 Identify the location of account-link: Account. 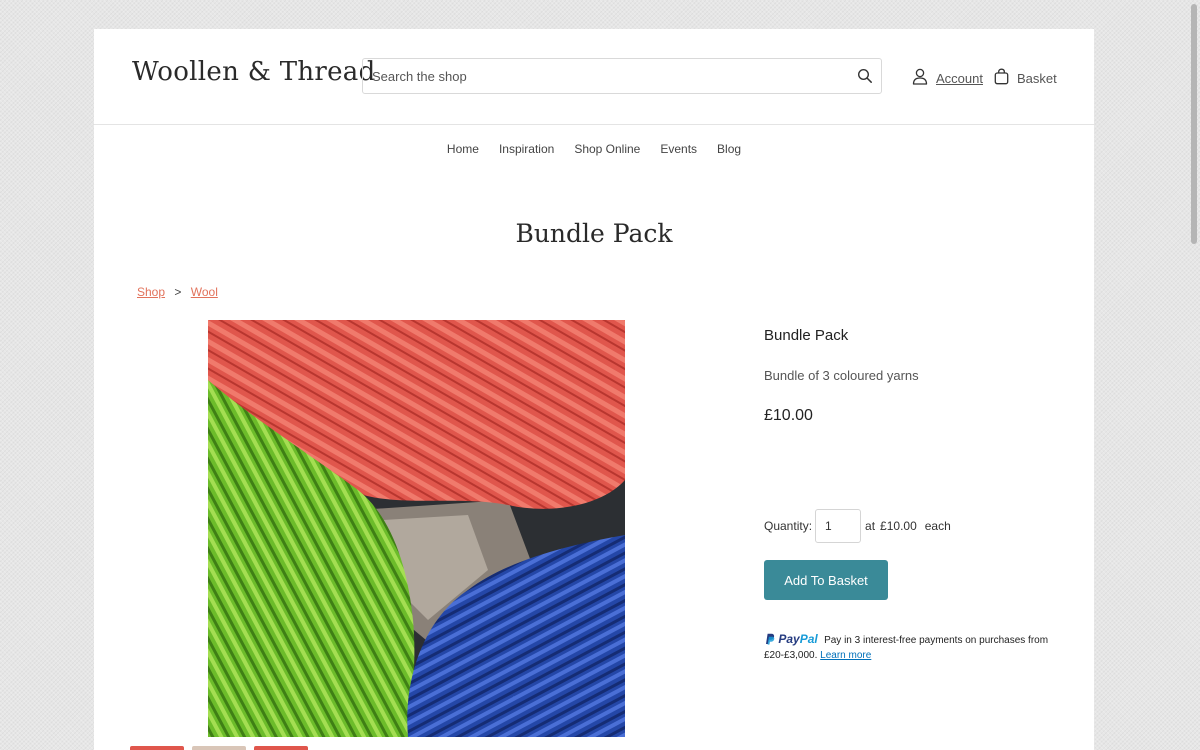
(947, 78).